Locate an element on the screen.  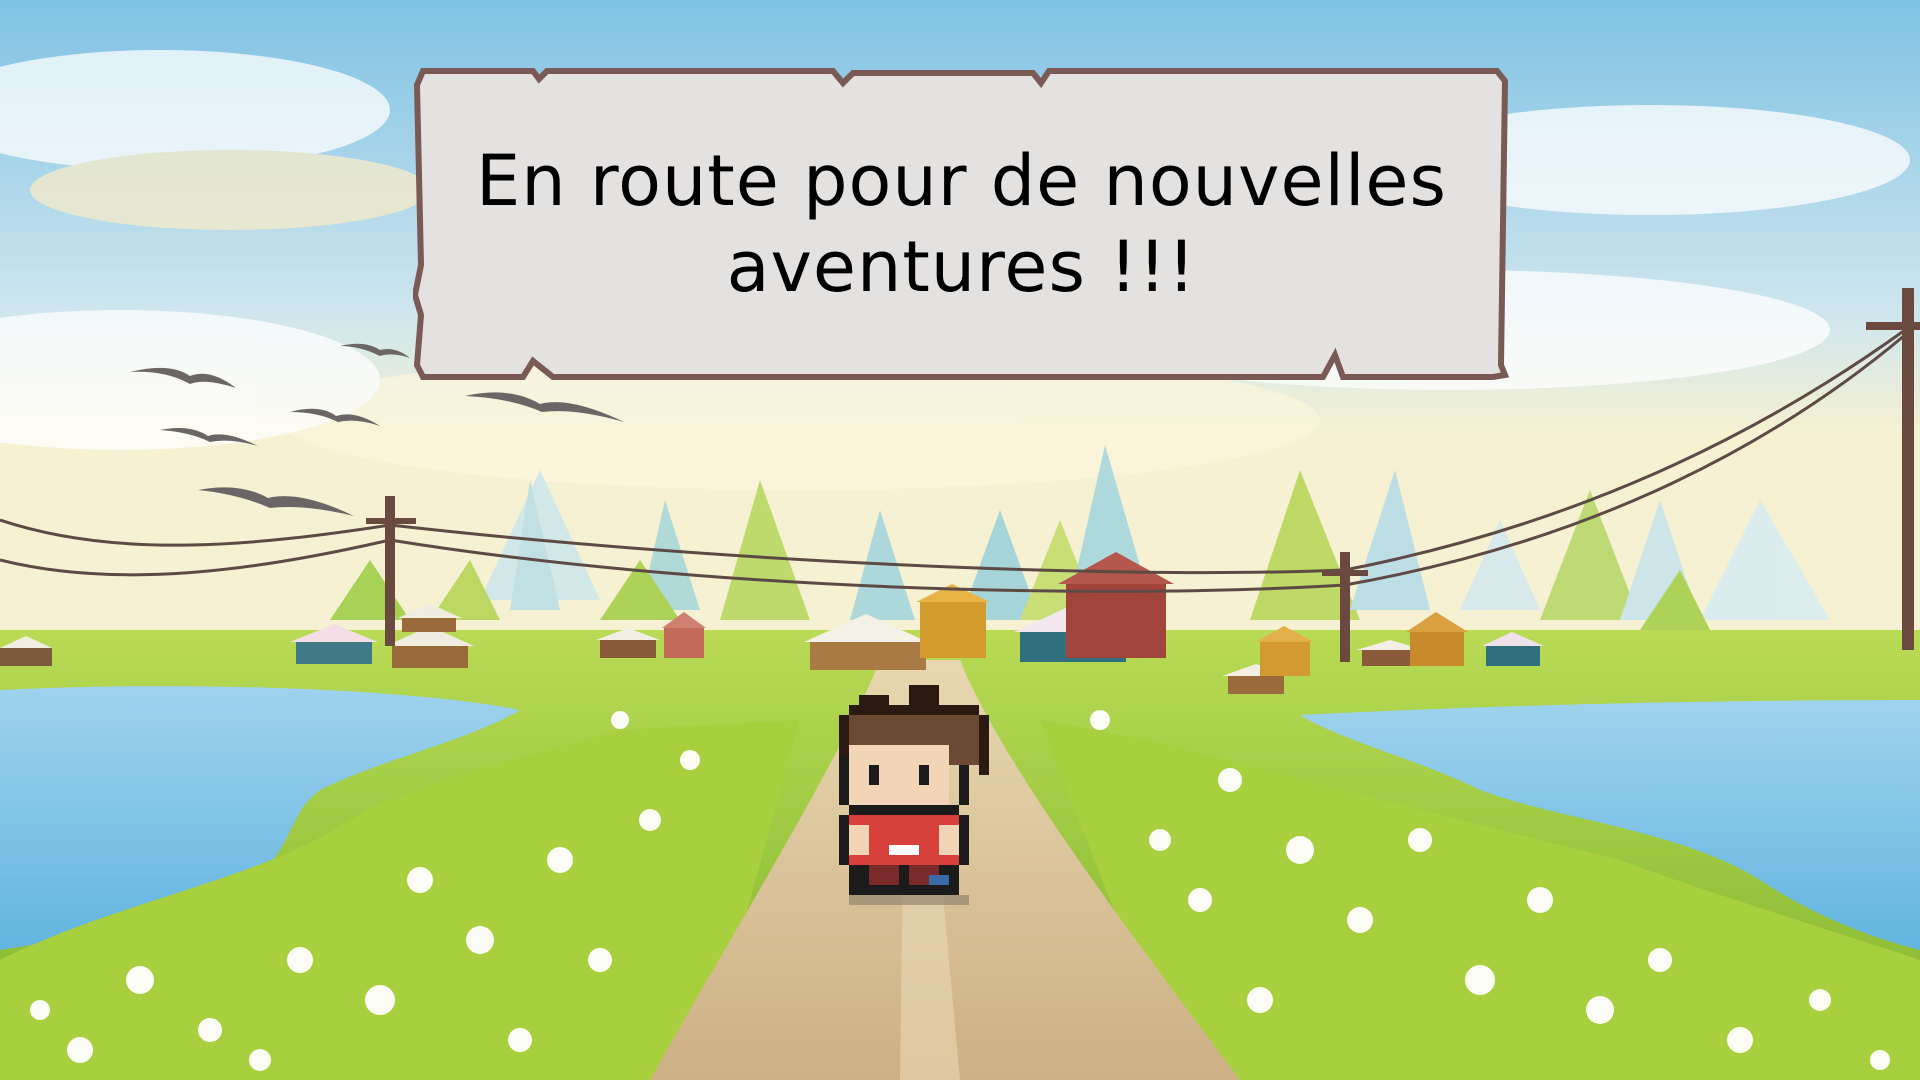
dialog-line-1: En route pour de nouvelles is located at coordinates (961, 181).